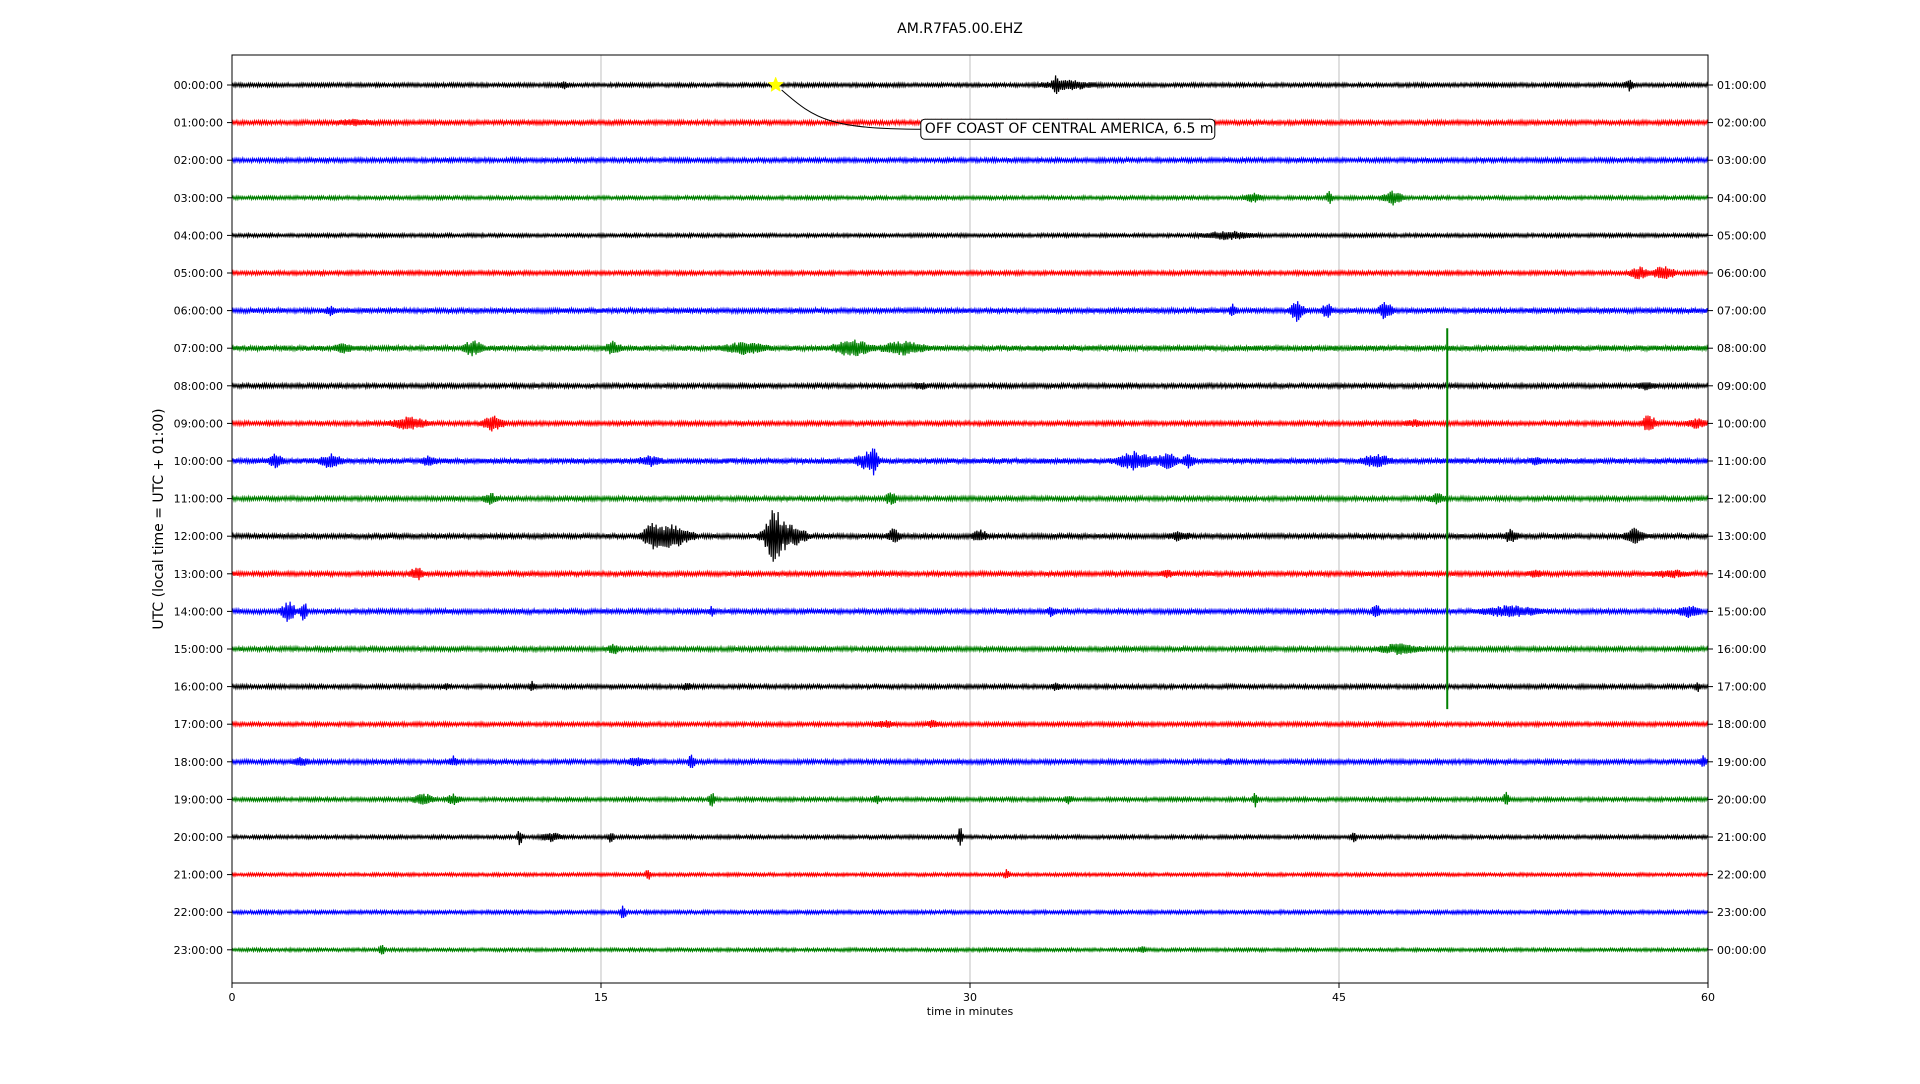  I want to click on left-row-label: 20:00:00, so click(198, 837).